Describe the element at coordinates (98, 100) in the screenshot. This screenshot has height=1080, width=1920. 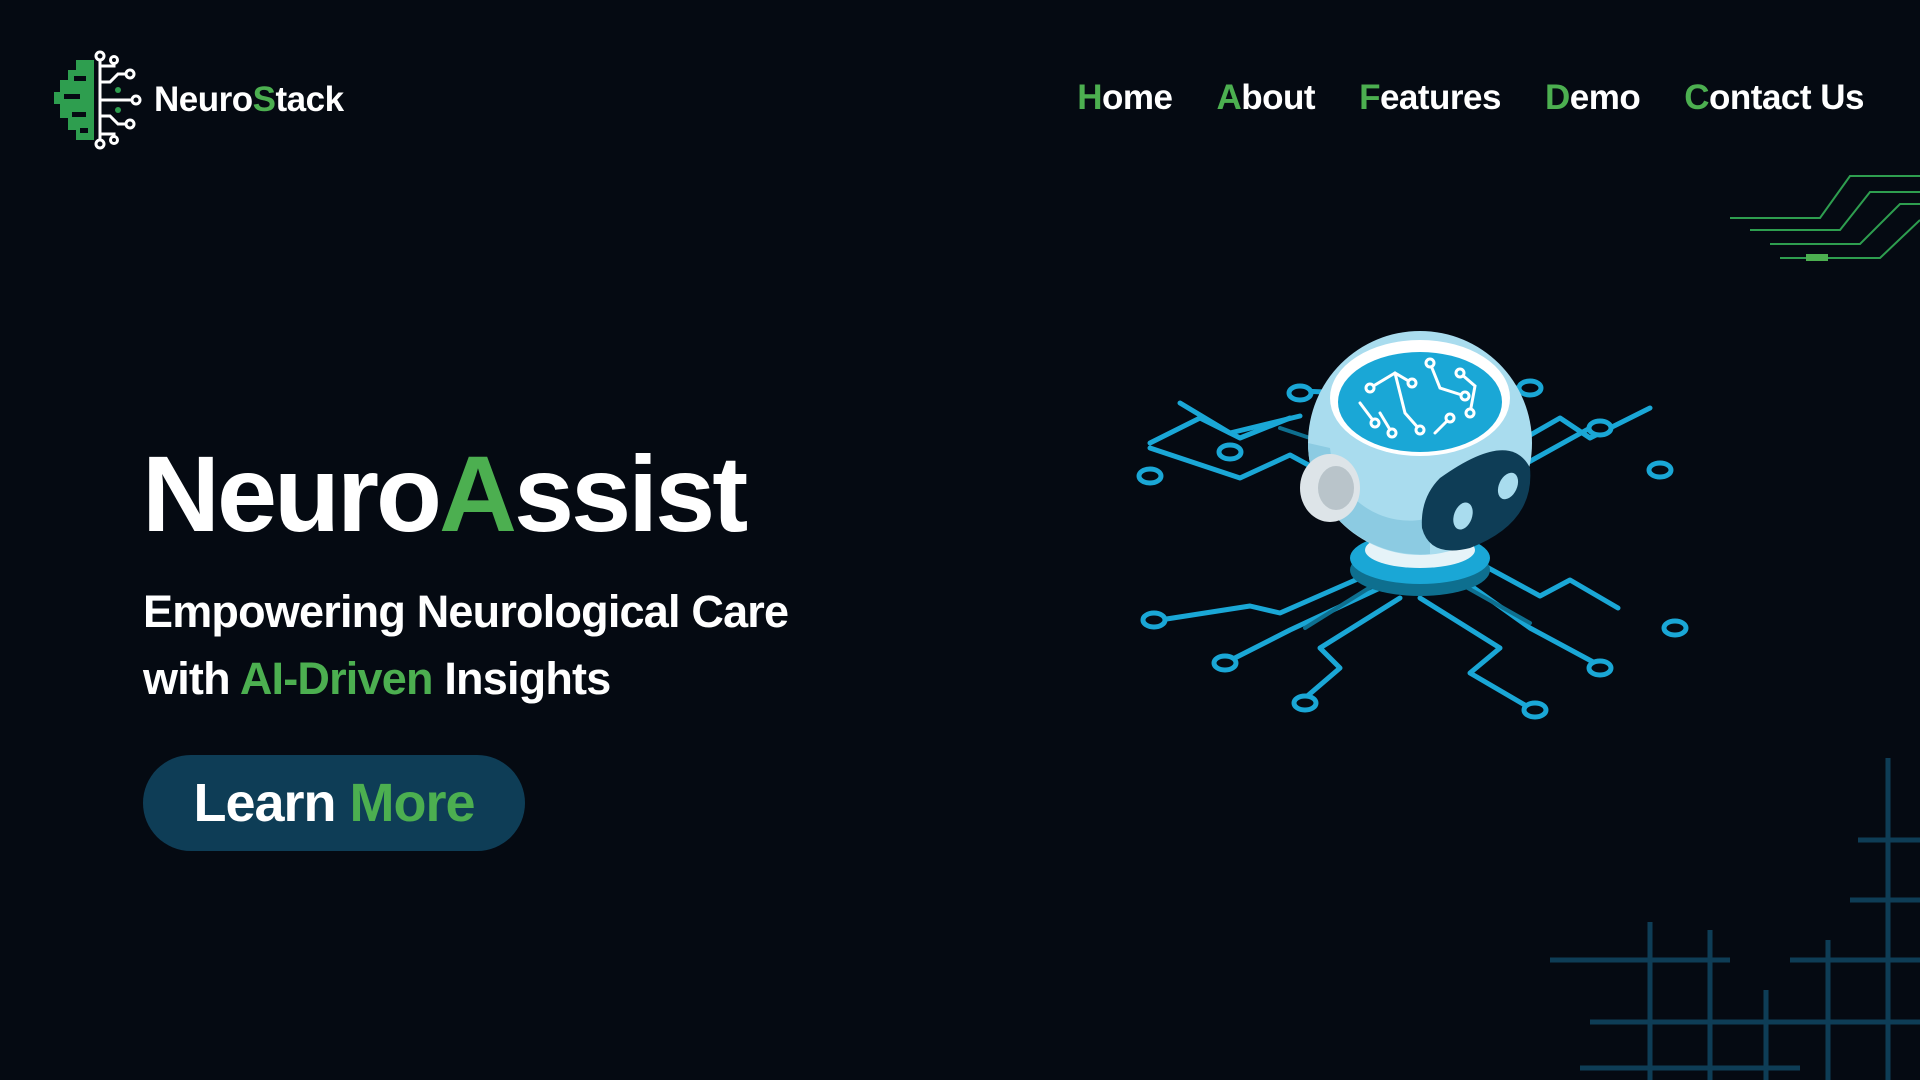
I see `brain-circuit-icon` at that location.